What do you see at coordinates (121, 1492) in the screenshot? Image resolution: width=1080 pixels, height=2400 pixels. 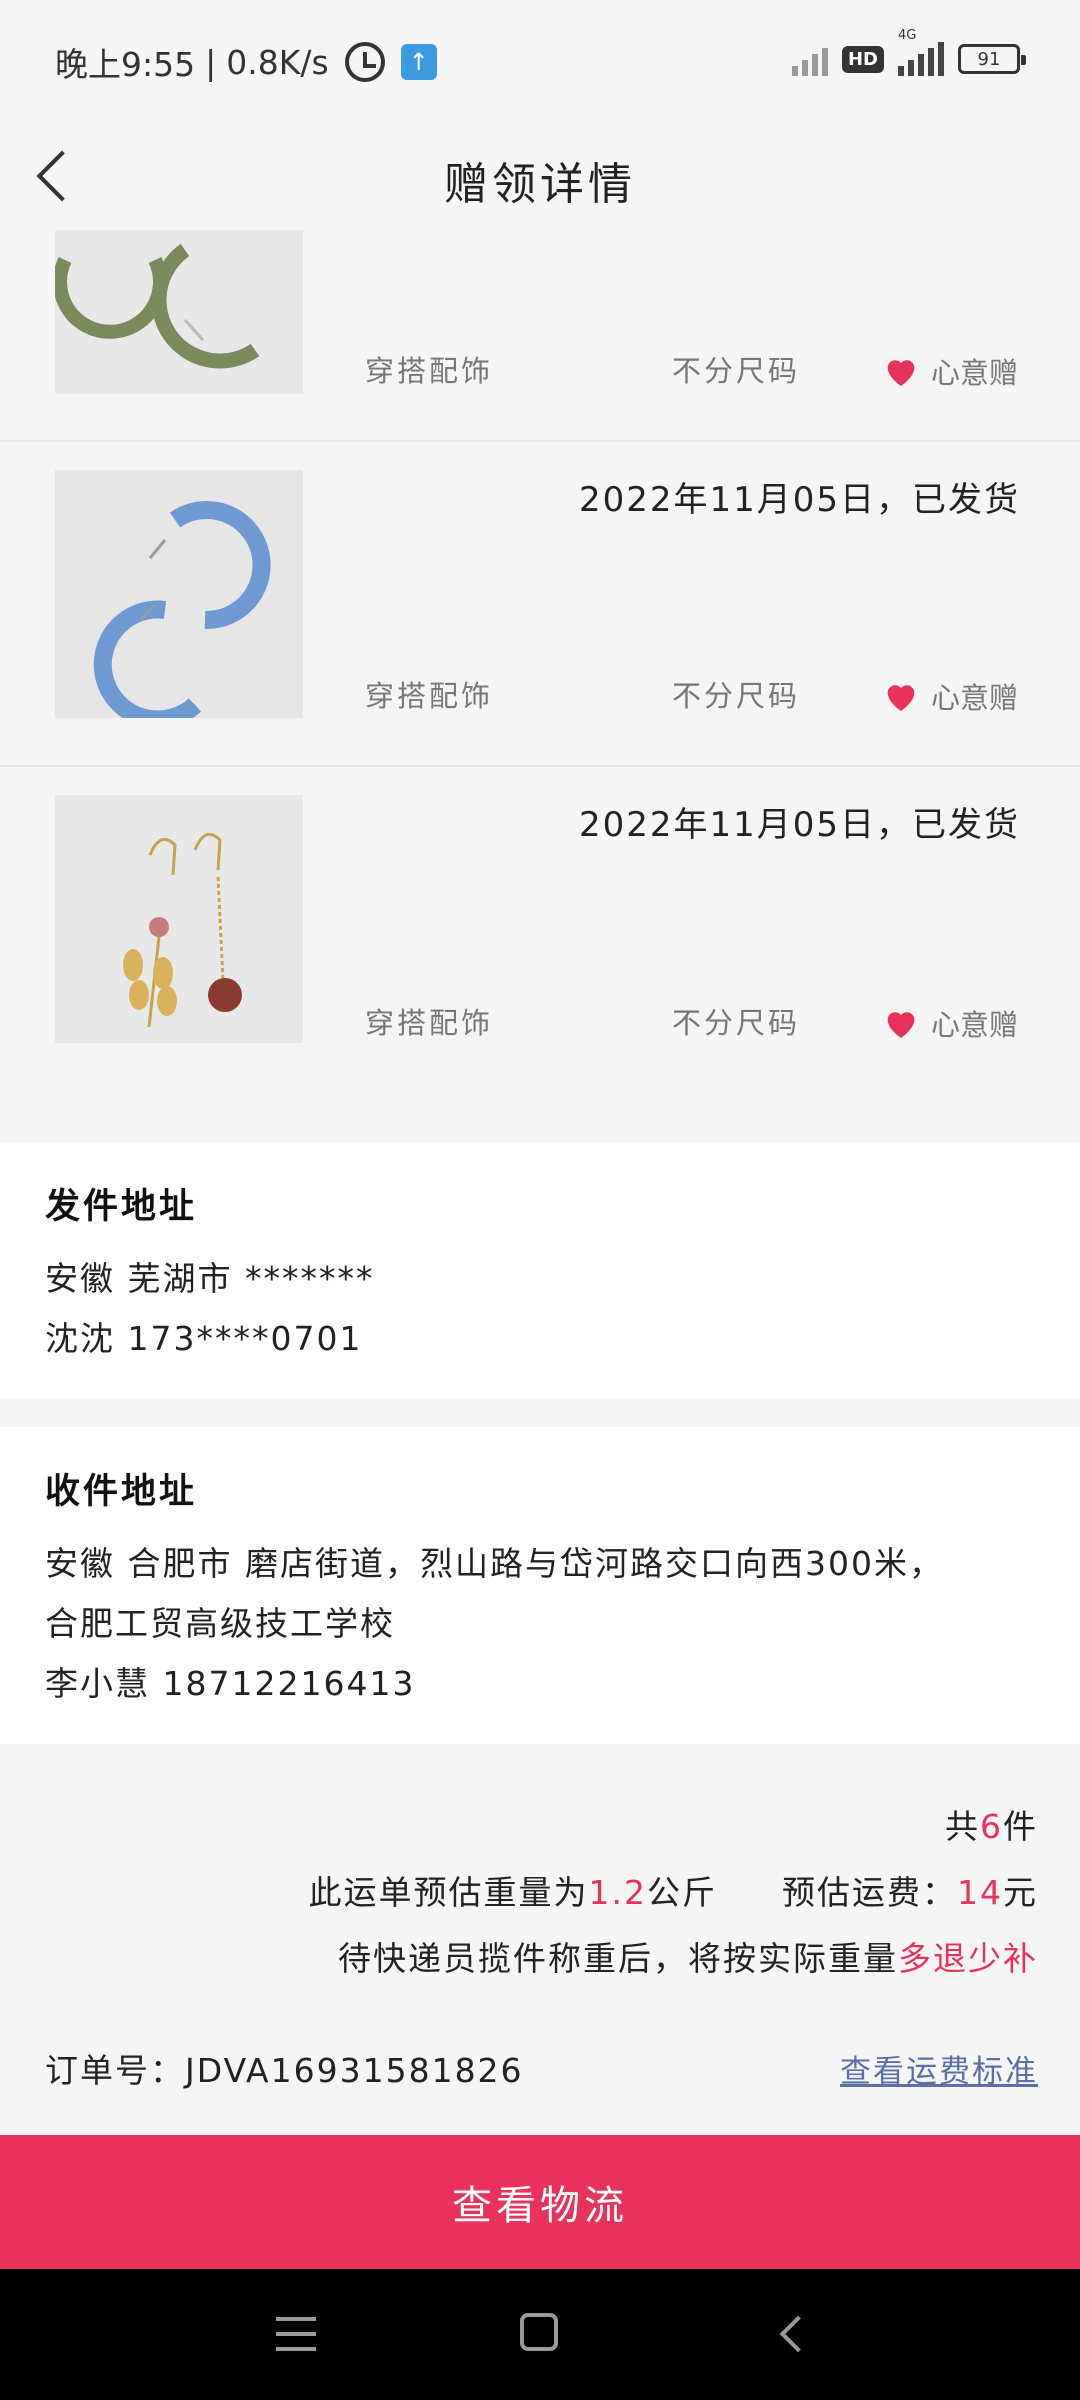 I see `receiver-title: 收件地址` at bounding box center [121, 1492].